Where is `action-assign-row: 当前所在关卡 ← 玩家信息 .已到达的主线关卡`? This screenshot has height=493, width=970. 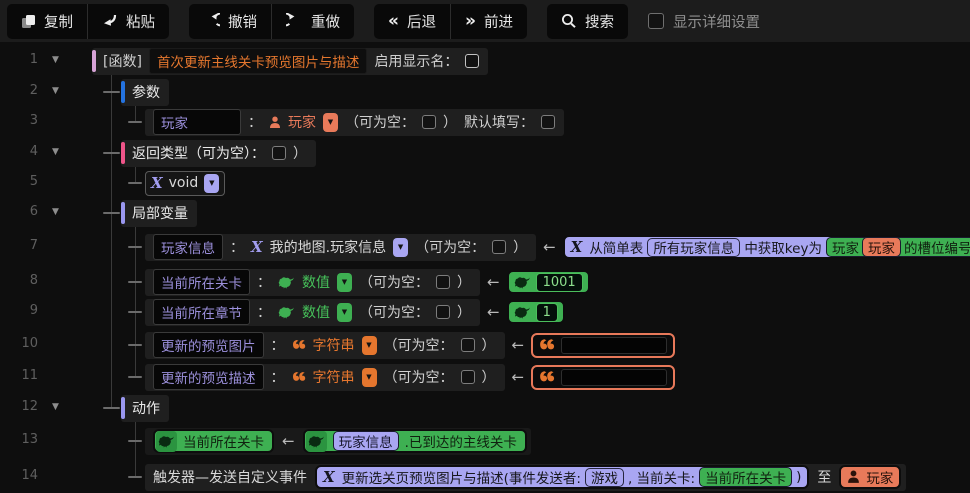 action-assign-row: 当前所在关卡 ← 玩家信息 .已到达的主线关卡 is located at coordinates (338, 441).